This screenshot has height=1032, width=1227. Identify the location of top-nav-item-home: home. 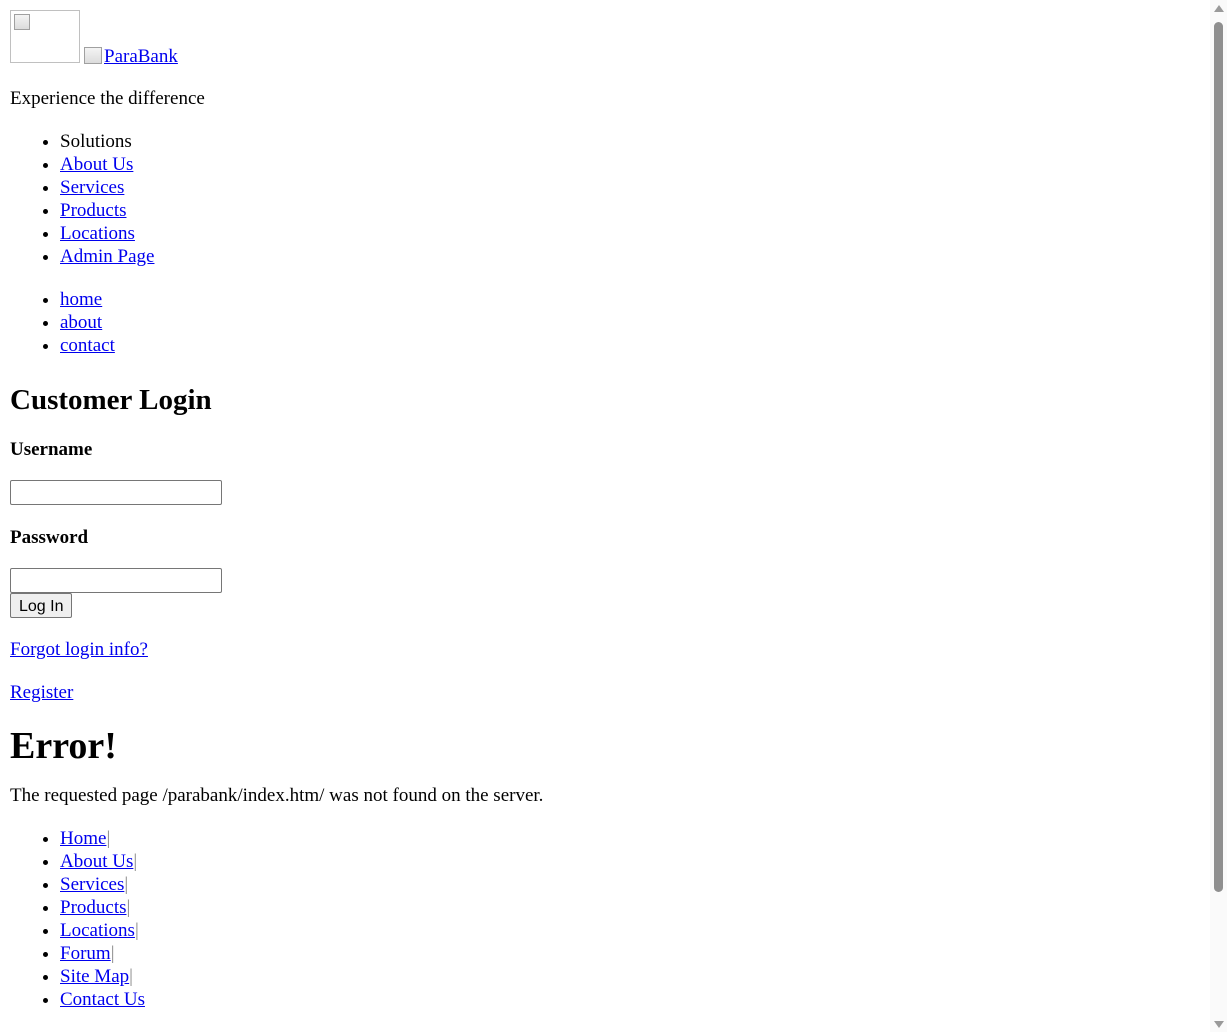
(630, 299).